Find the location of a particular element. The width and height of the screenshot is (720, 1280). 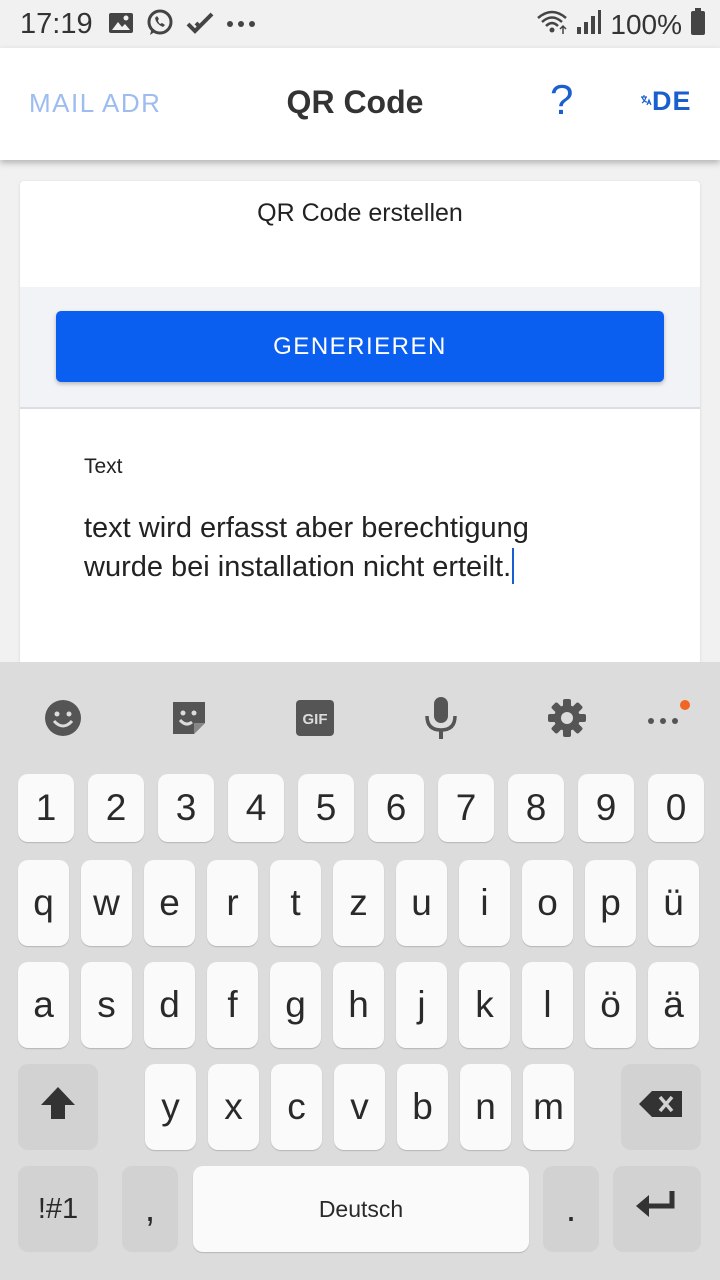

comma-key: , is located at coordinates (150, 1209).